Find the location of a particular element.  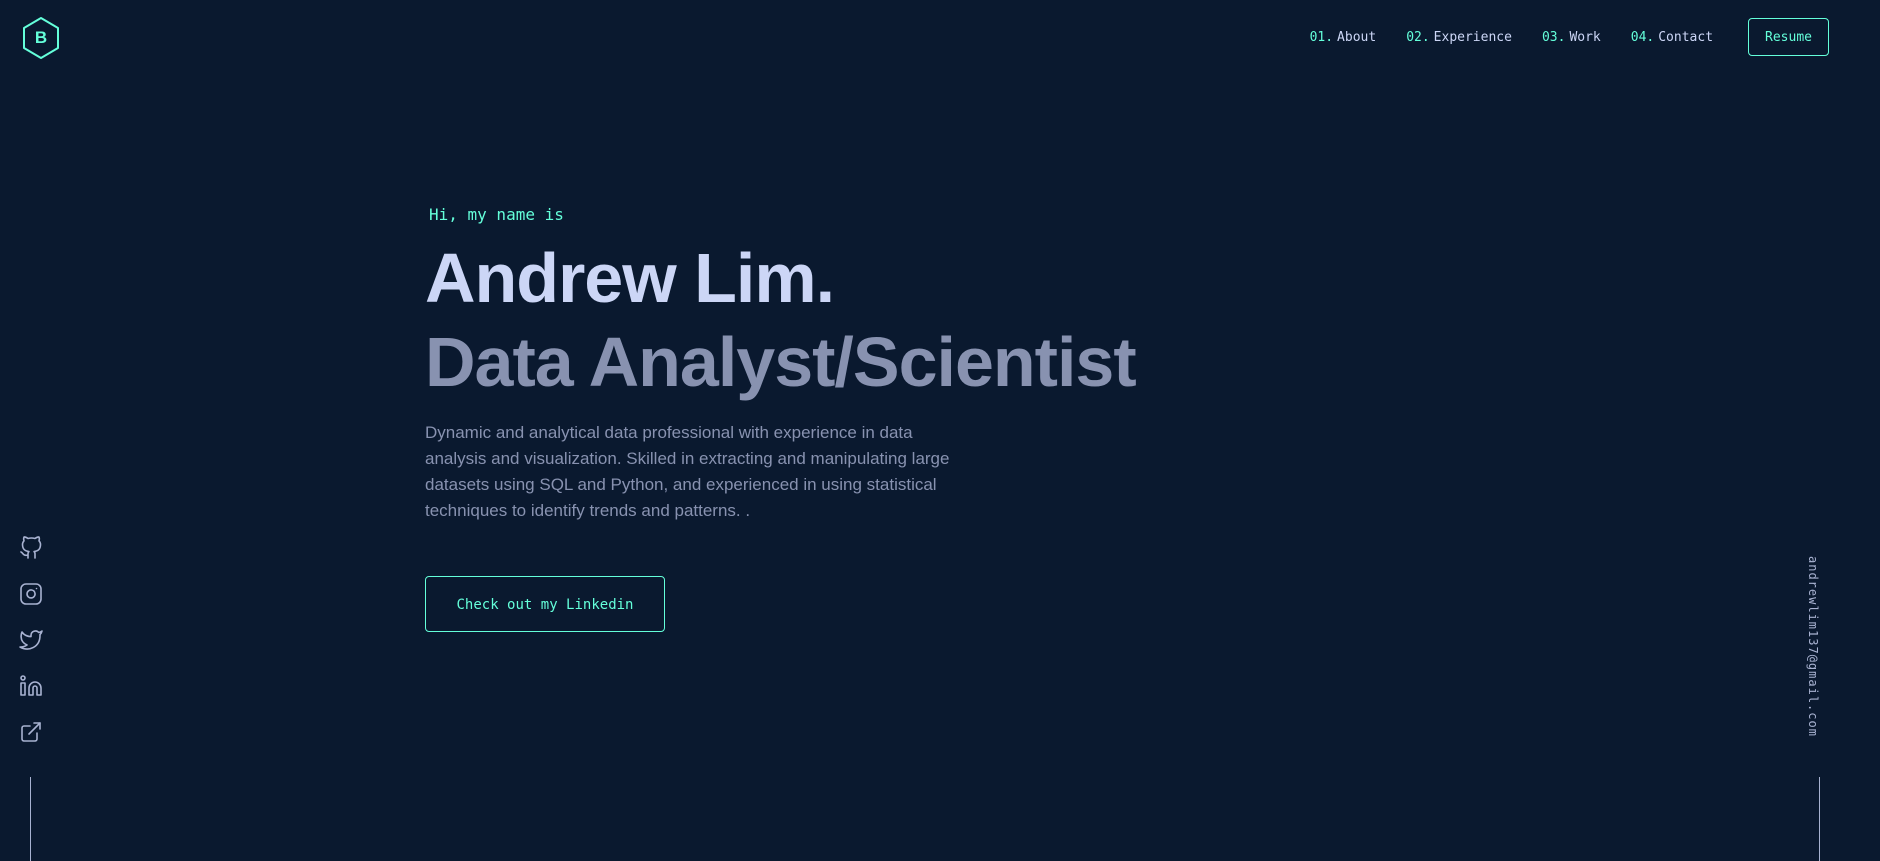

twitter-icon is located at coordinates (31, 640).